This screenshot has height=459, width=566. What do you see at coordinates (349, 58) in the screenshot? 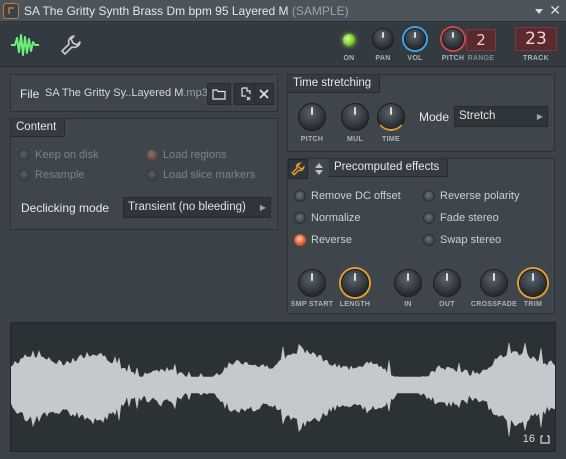
I see `on-label: ON` at bounding box center [349, 58].